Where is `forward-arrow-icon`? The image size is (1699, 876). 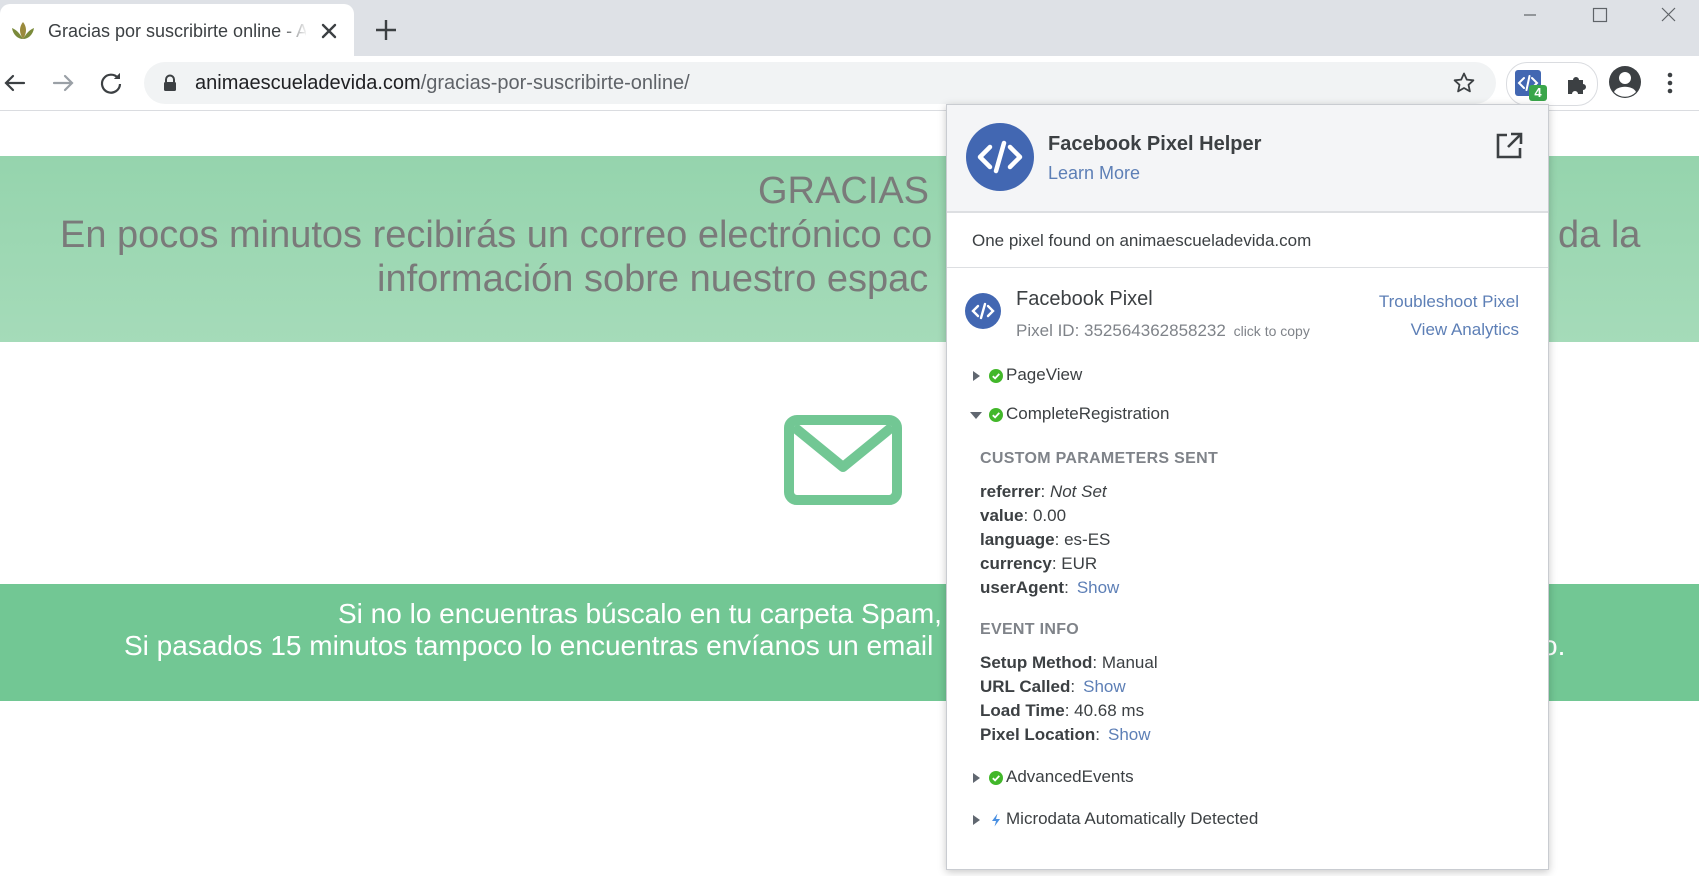 forward-arrow-icon is located at coordinates (63, 83).